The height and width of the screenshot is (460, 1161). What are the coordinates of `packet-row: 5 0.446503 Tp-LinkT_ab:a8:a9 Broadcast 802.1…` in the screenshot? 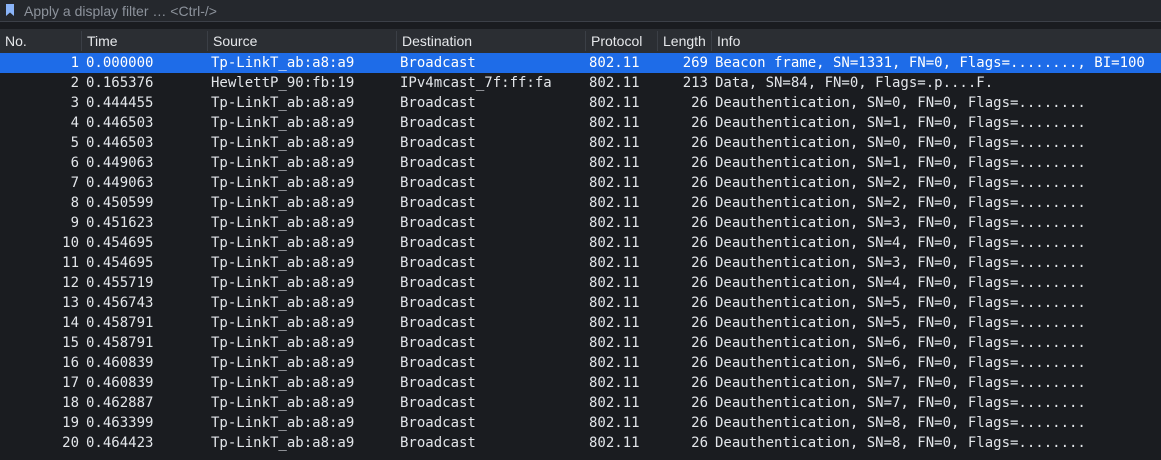 It's located at (580, 143).